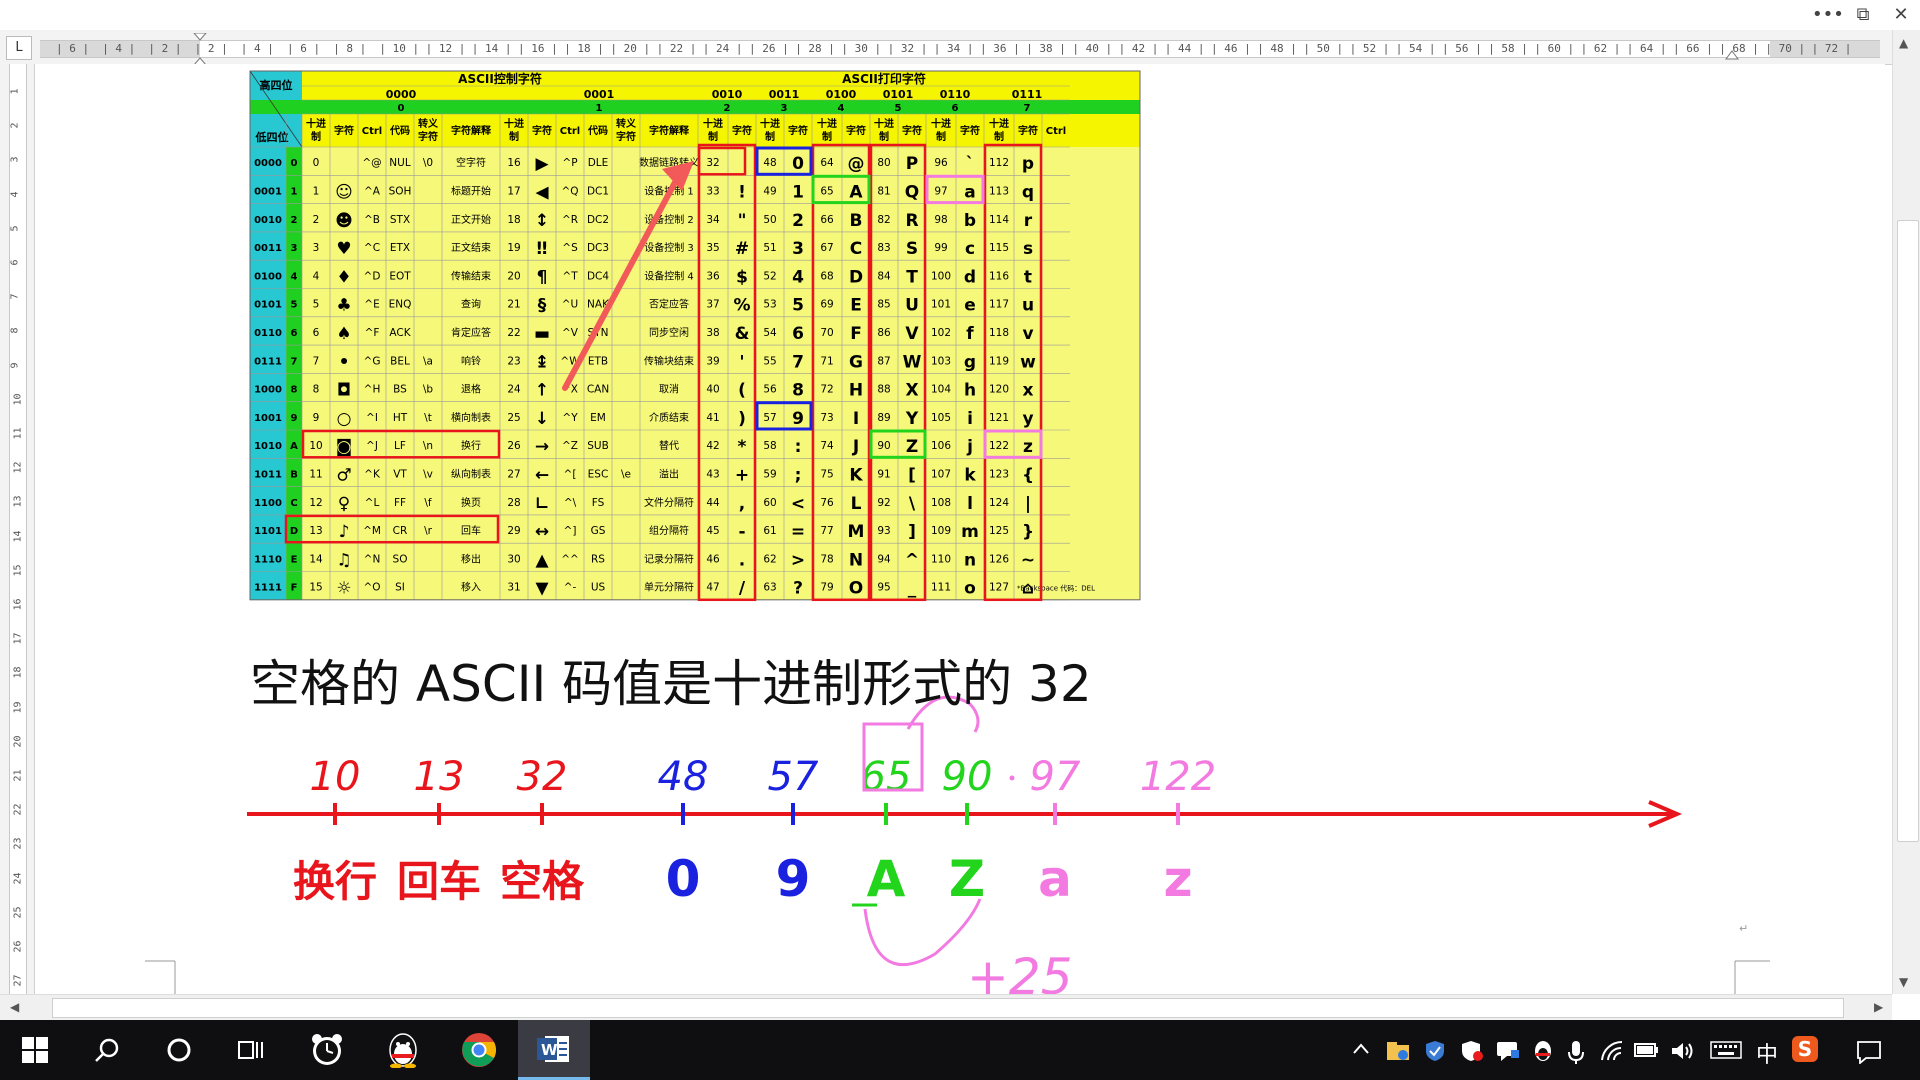  Describe the element at coordinates (826, 475) in the screenshot. I see `table-cell: 75` at that location.